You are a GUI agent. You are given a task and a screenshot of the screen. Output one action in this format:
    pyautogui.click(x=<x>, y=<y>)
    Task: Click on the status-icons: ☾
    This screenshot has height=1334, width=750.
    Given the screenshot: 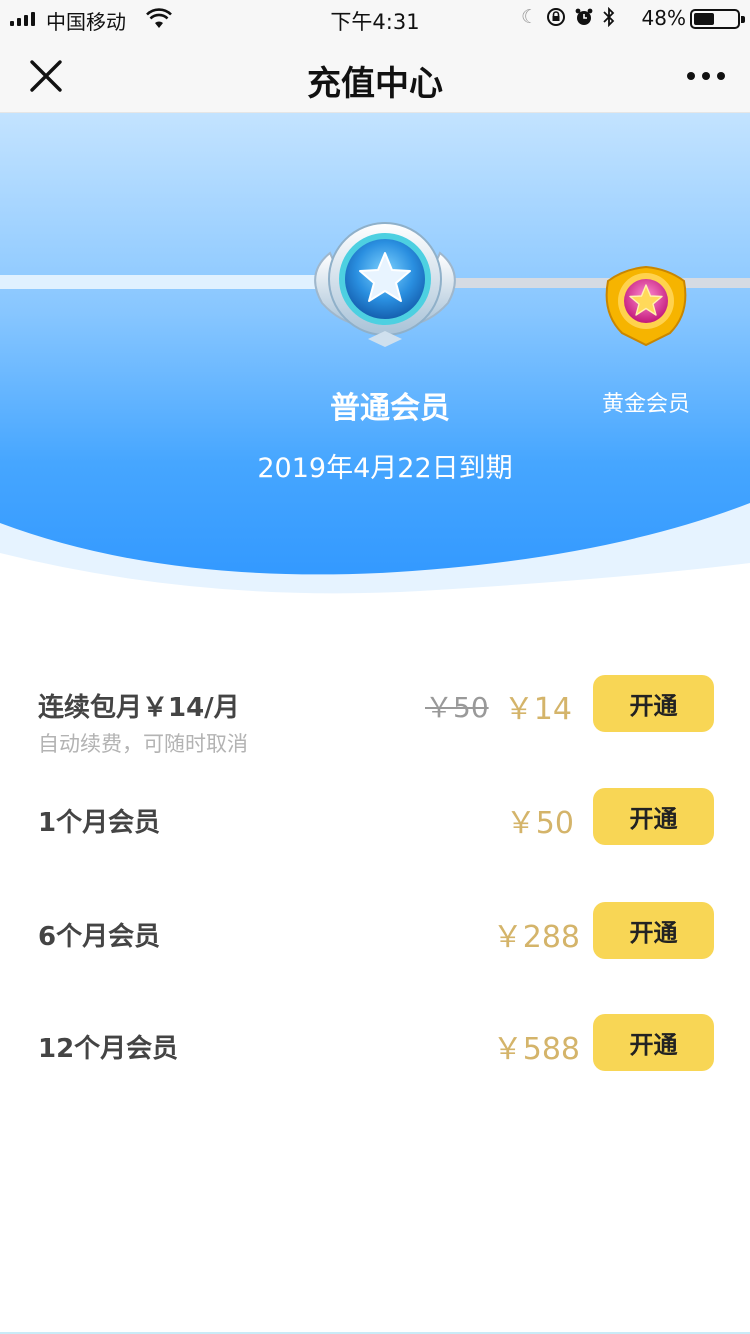 What is the action you would take?
    pyautogui.click(x=568, y=17)
    